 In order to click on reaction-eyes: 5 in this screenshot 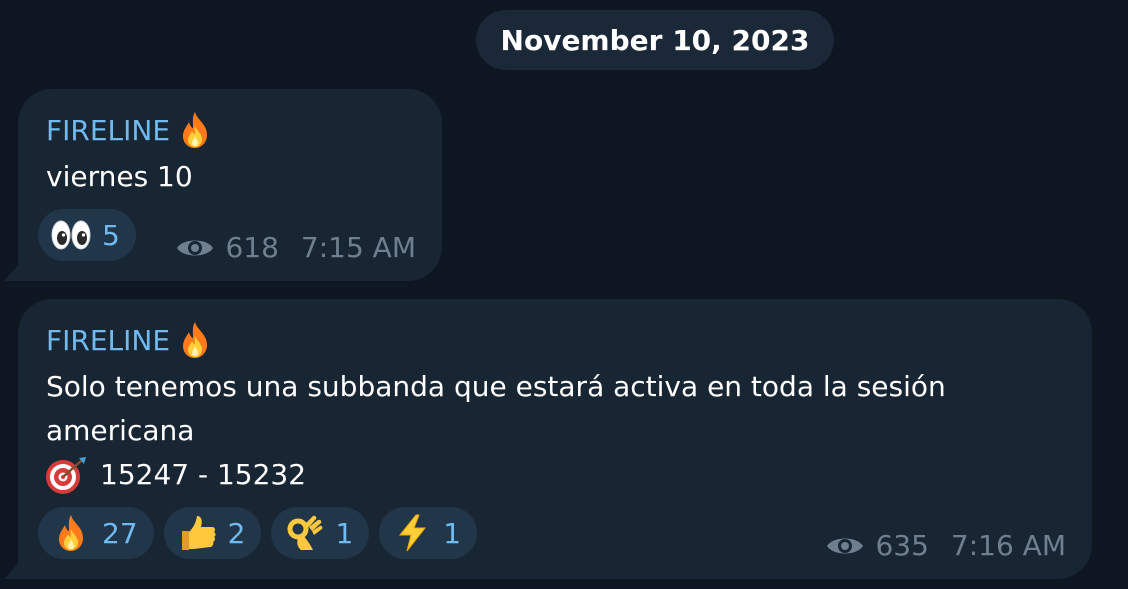, I will do `click(87, 235)`.